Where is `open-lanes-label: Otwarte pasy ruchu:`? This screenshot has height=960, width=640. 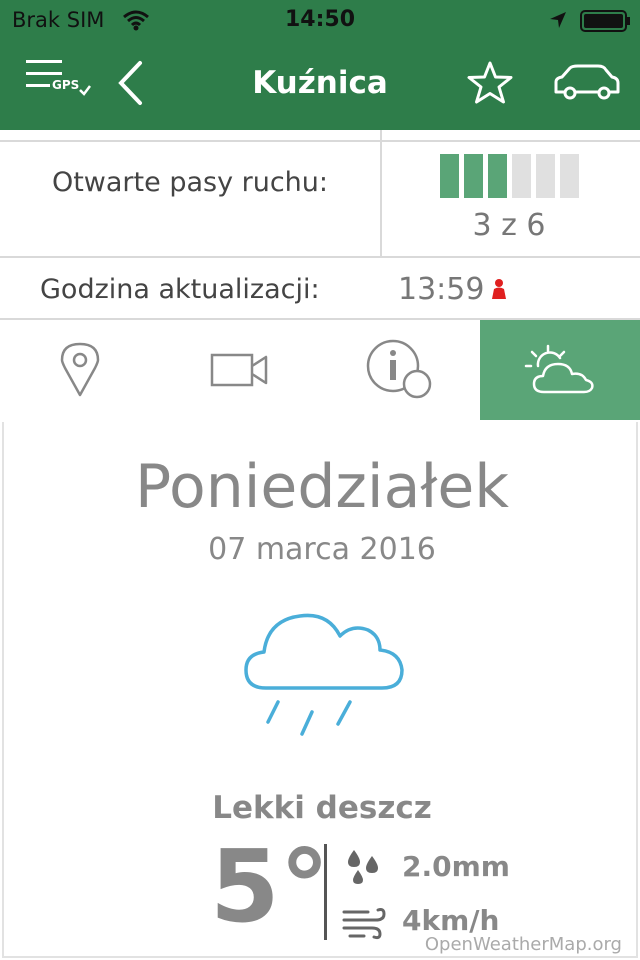 open-lanes-label: Otwarte pasy ruchu: is located at coordinates (190, 182).